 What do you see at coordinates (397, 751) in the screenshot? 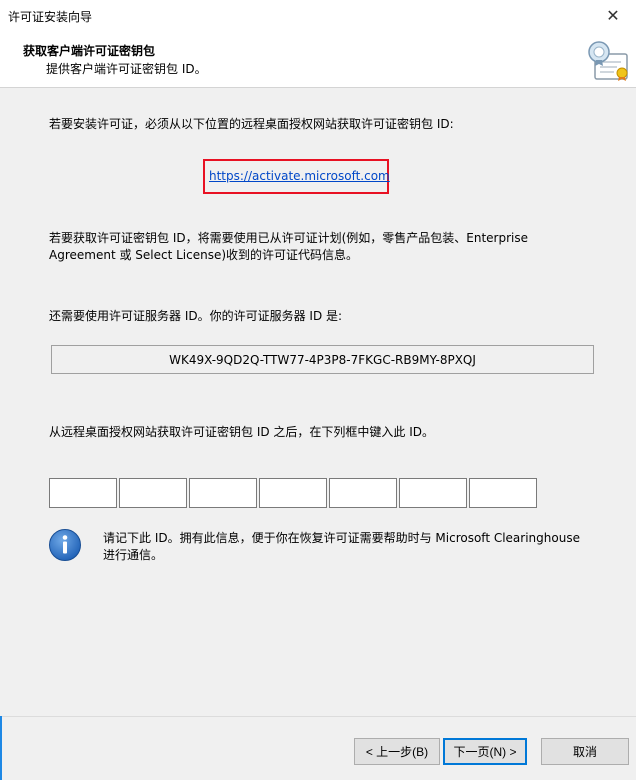
I see `back-button: < 上一步(B)` at bounding box center [397, 751].